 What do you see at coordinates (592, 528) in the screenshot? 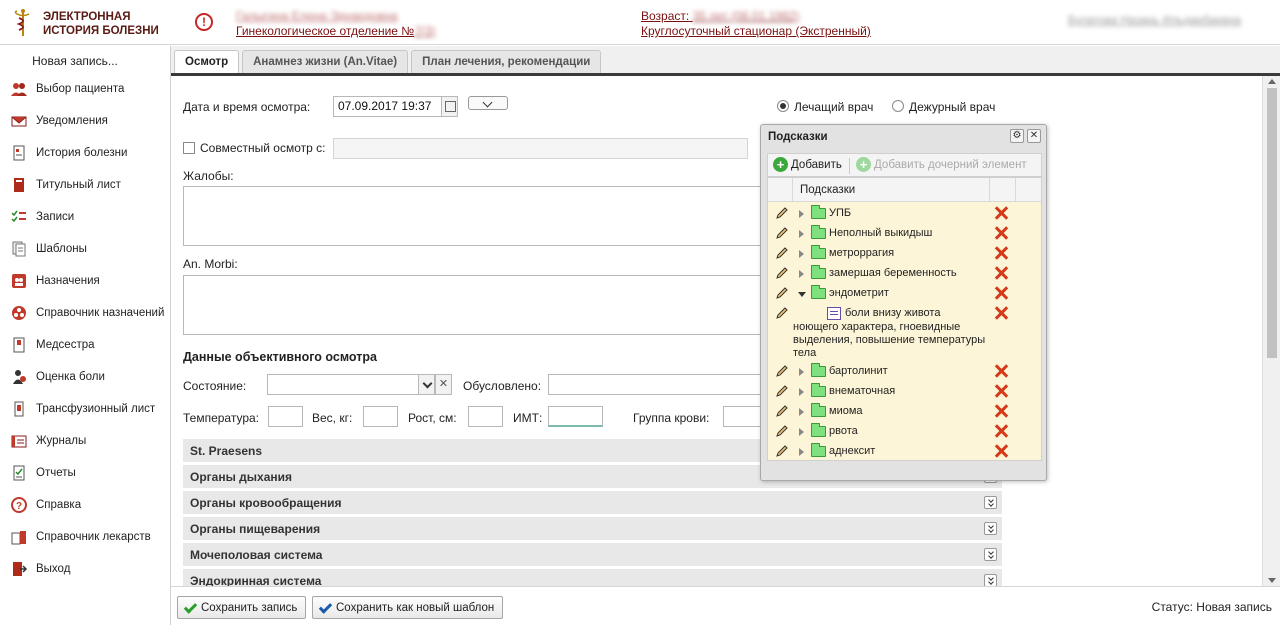
I see `section-digestive: Органы пищеварения` at bounding box center [592, 528].